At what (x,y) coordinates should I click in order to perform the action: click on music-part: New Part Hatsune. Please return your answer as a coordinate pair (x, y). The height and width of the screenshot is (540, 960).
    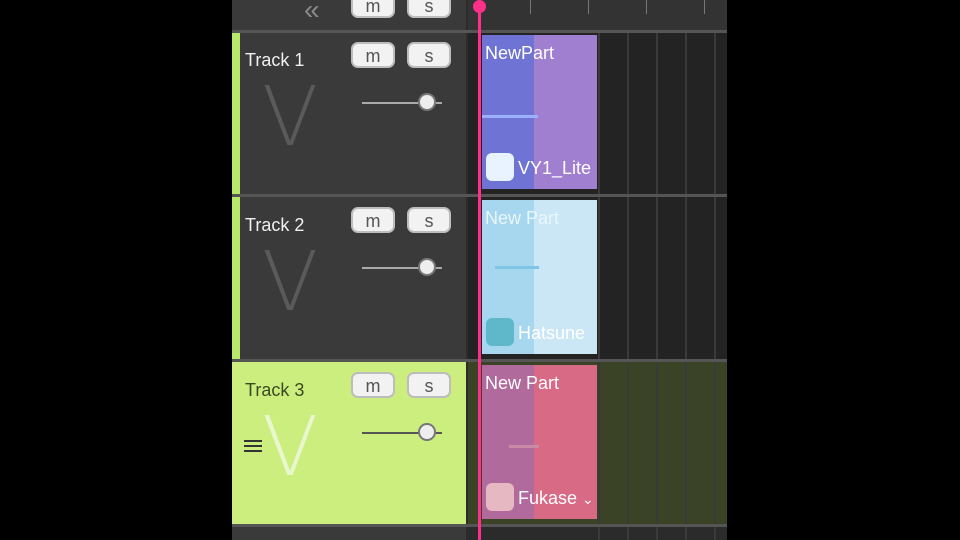
    Looking at the image, I should click on (539, 277).